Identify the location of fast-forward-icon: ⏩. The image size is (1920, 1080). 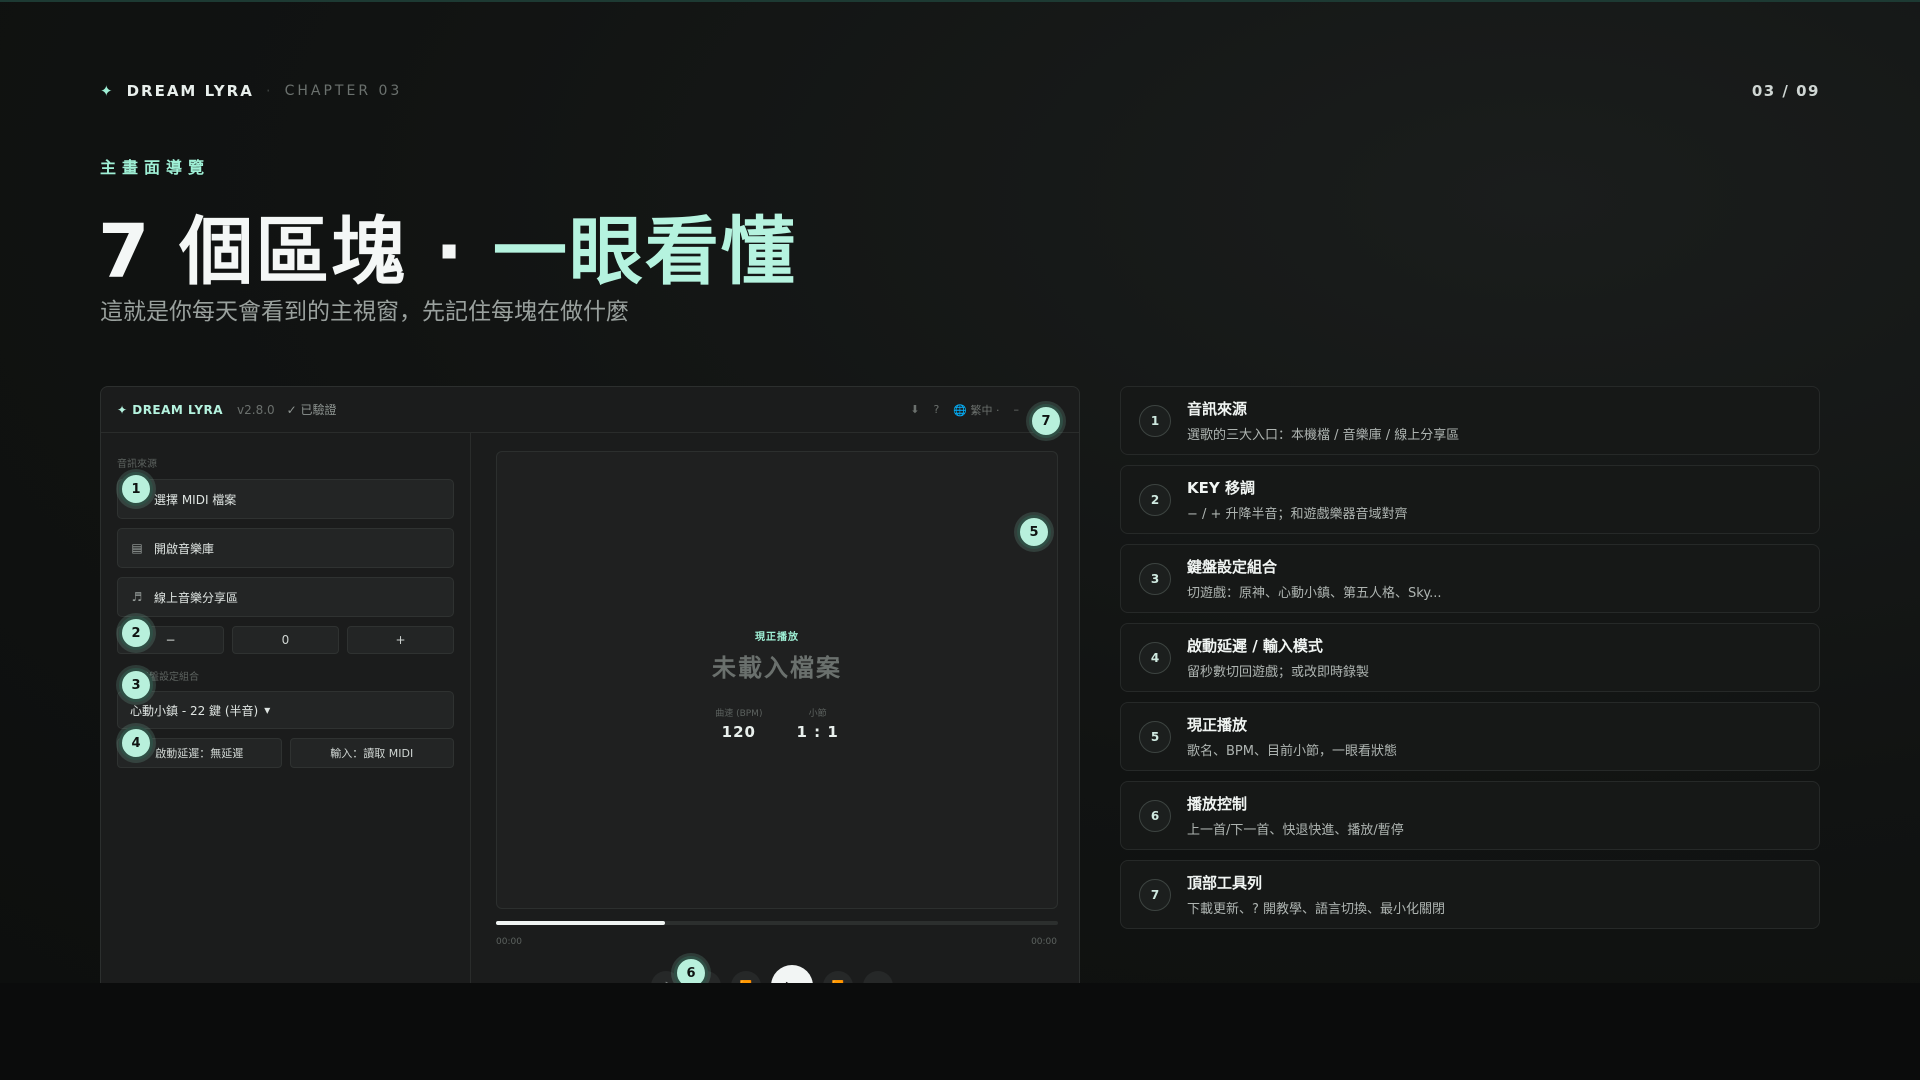
(838, 977).